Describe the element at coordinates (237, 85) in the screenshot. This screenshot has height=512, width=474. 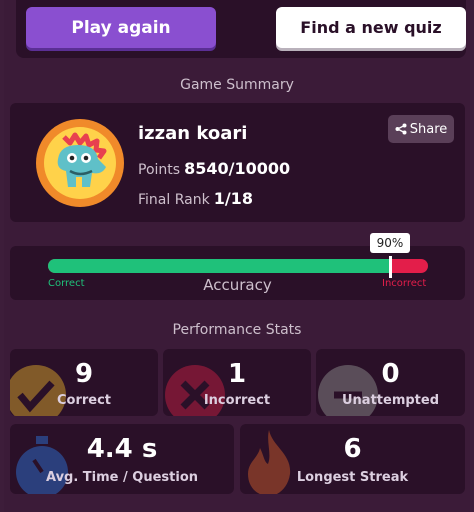
I see `game-summary-title: Game Summary` at that location.